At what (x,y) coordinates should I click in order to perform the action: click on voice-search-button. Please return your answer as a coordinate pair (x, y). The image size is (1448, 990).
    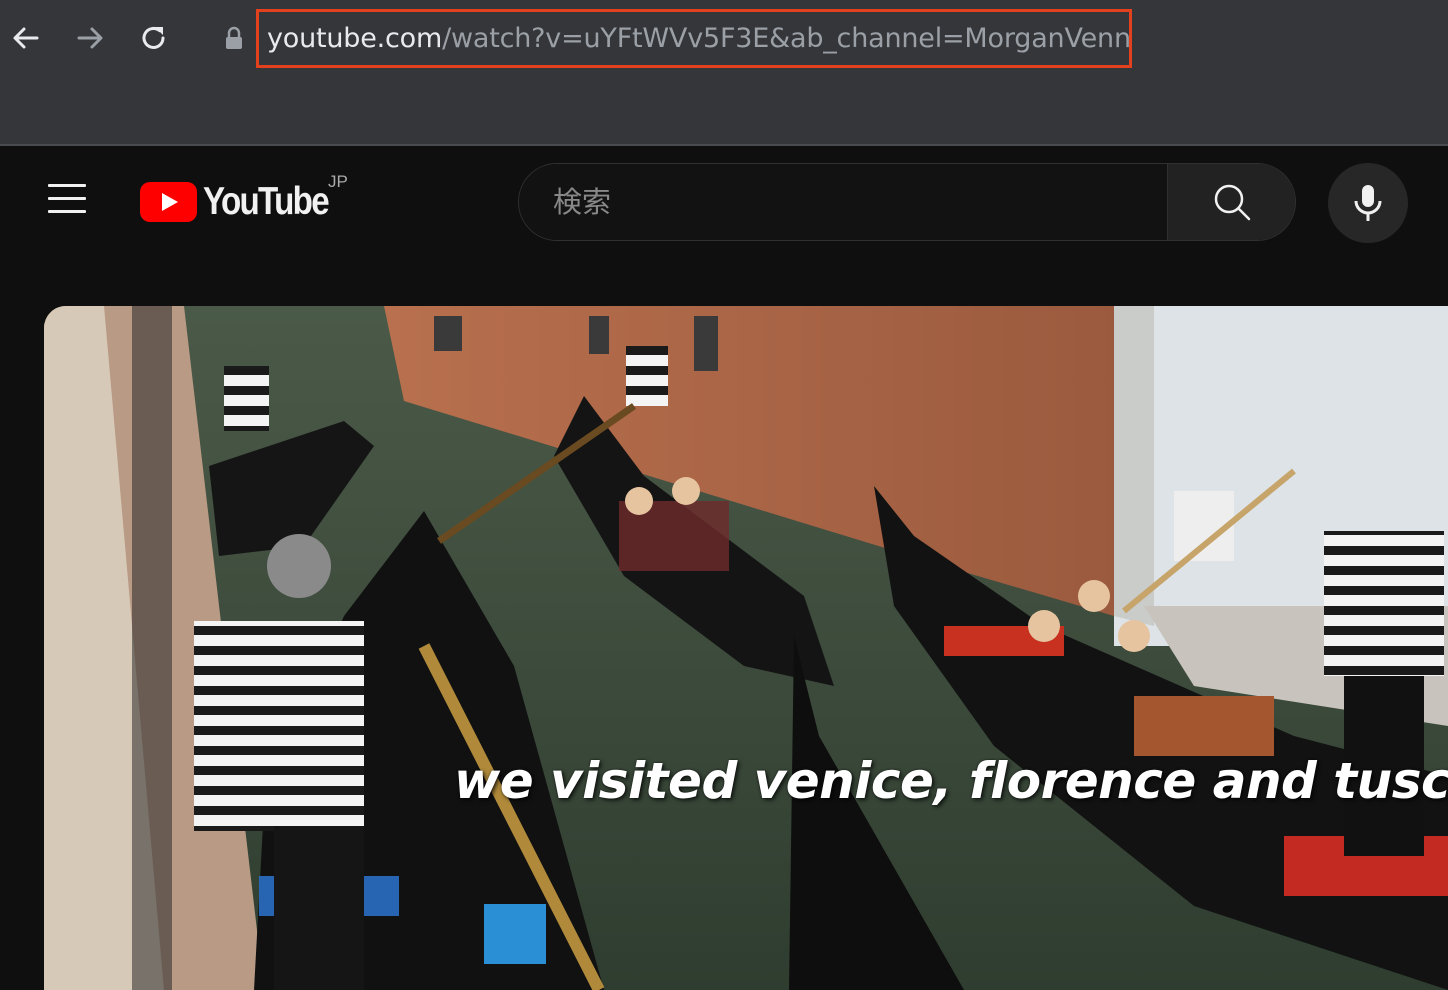
    Looking at the image, I should click on (1368, 203).